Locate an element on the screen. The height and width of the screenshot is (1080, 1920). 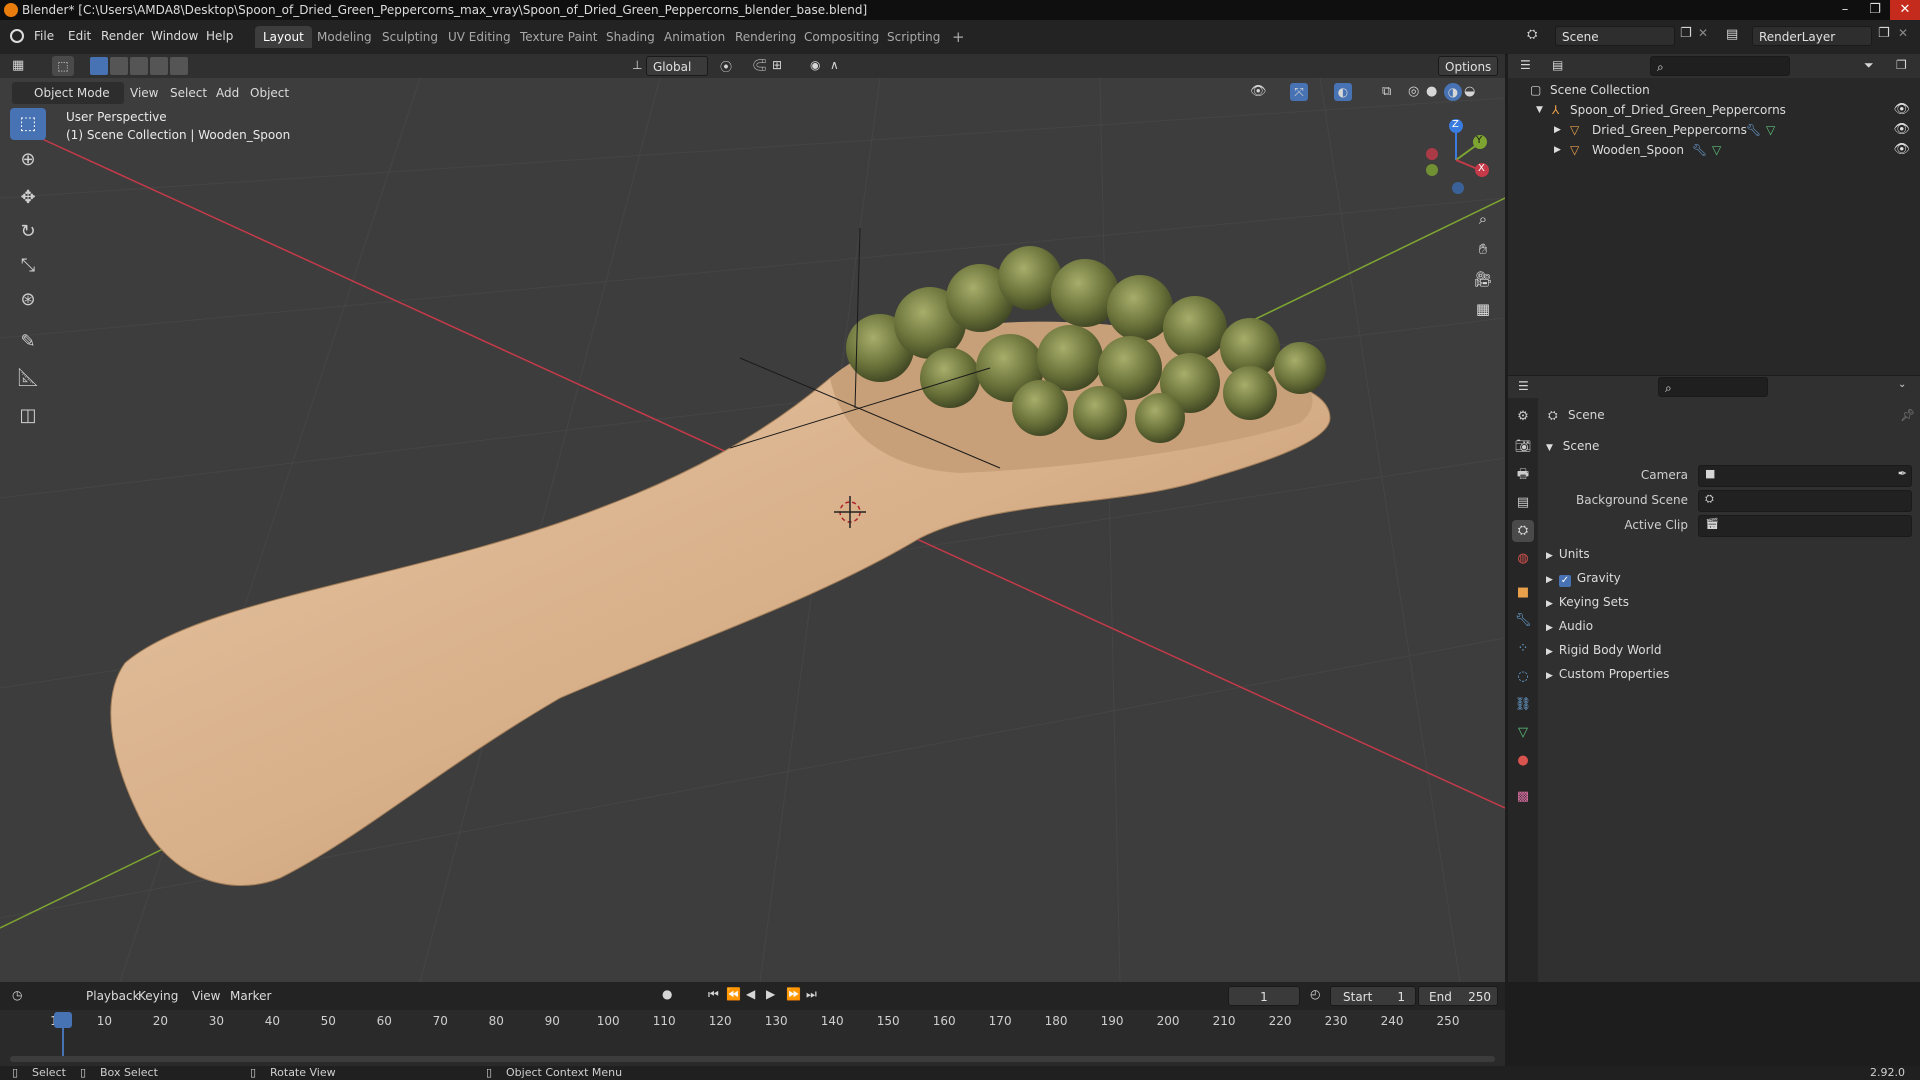
tab-texture-paint: Texture Paint is located at coordinates (558, 37).